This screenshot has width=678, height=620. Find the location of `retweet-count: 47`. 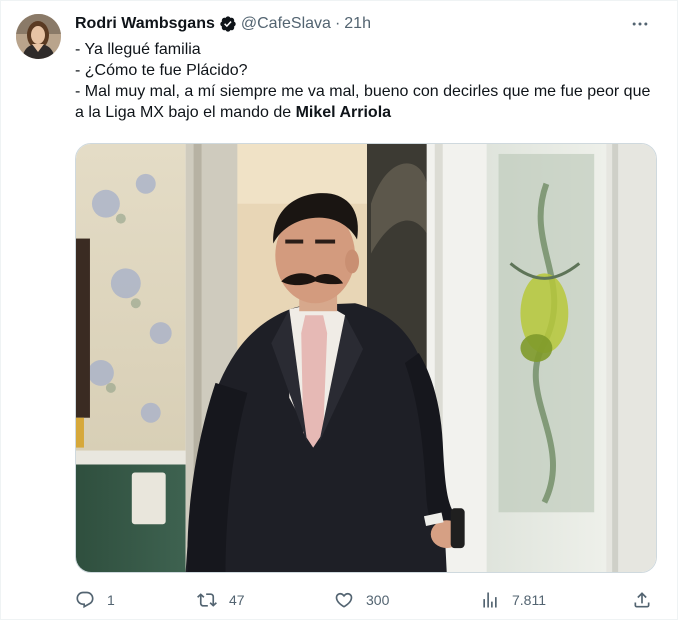

retweet-count: 47 is located at coordinates (237, 600).